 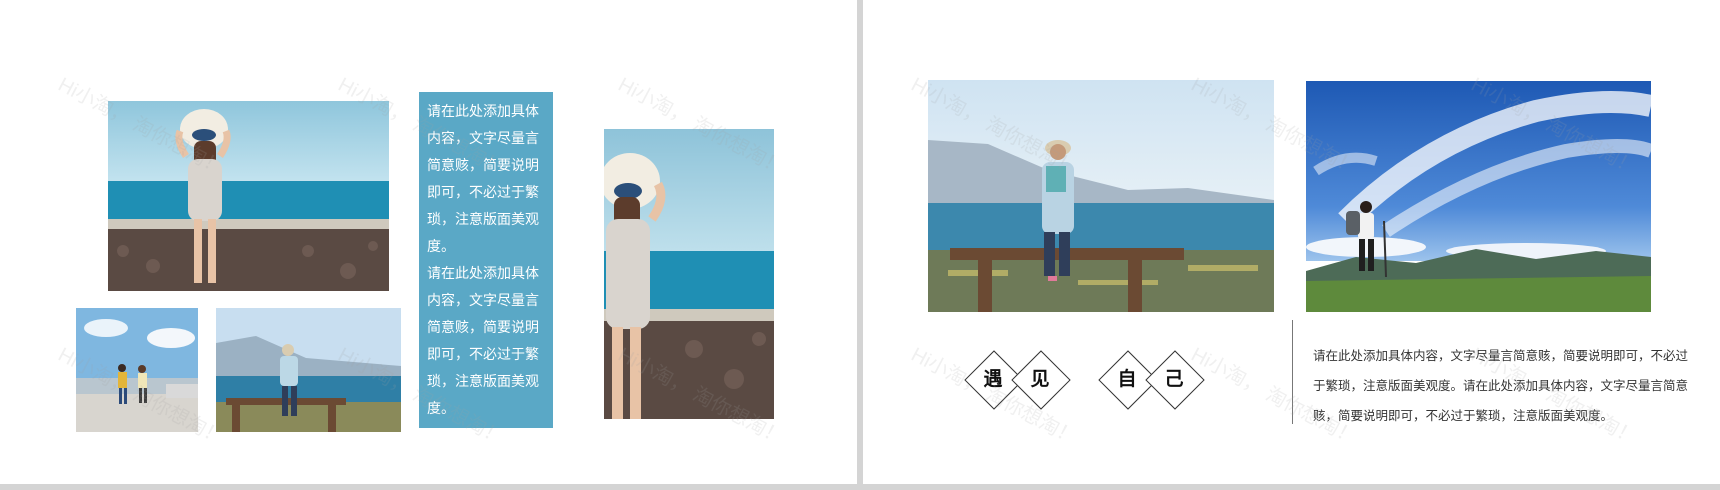 What do you see at coordinates (689, 274) in the screenshot?
I see `photo-woman-hat-portrait` at bounding box center [689, 274].